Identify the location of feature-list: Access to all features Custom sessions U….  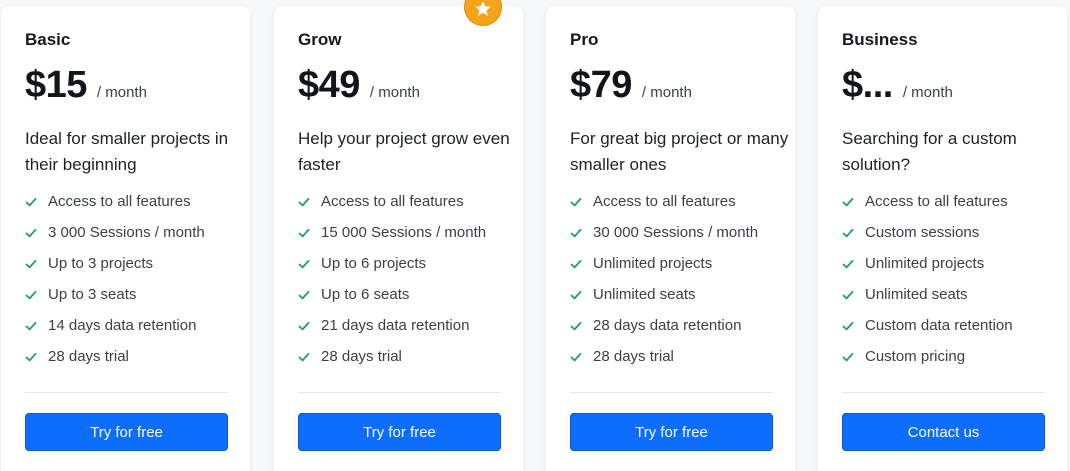
(952, 286).